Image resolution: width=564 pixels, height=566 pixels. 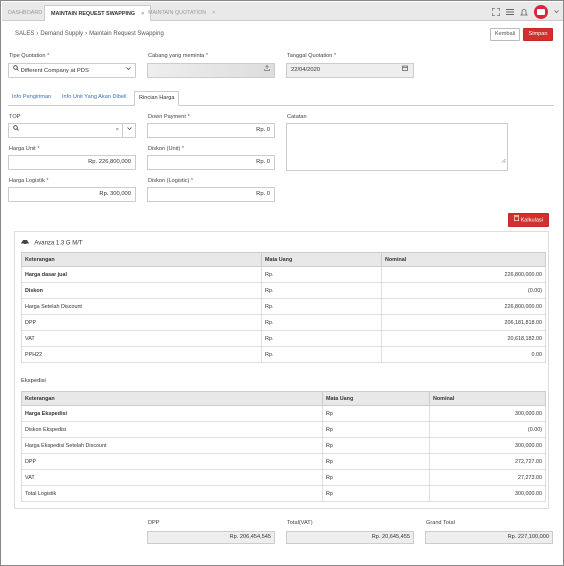 I want to click on table-row: Total Logistik Rp 300,000.00, so click(x=283, y=493).